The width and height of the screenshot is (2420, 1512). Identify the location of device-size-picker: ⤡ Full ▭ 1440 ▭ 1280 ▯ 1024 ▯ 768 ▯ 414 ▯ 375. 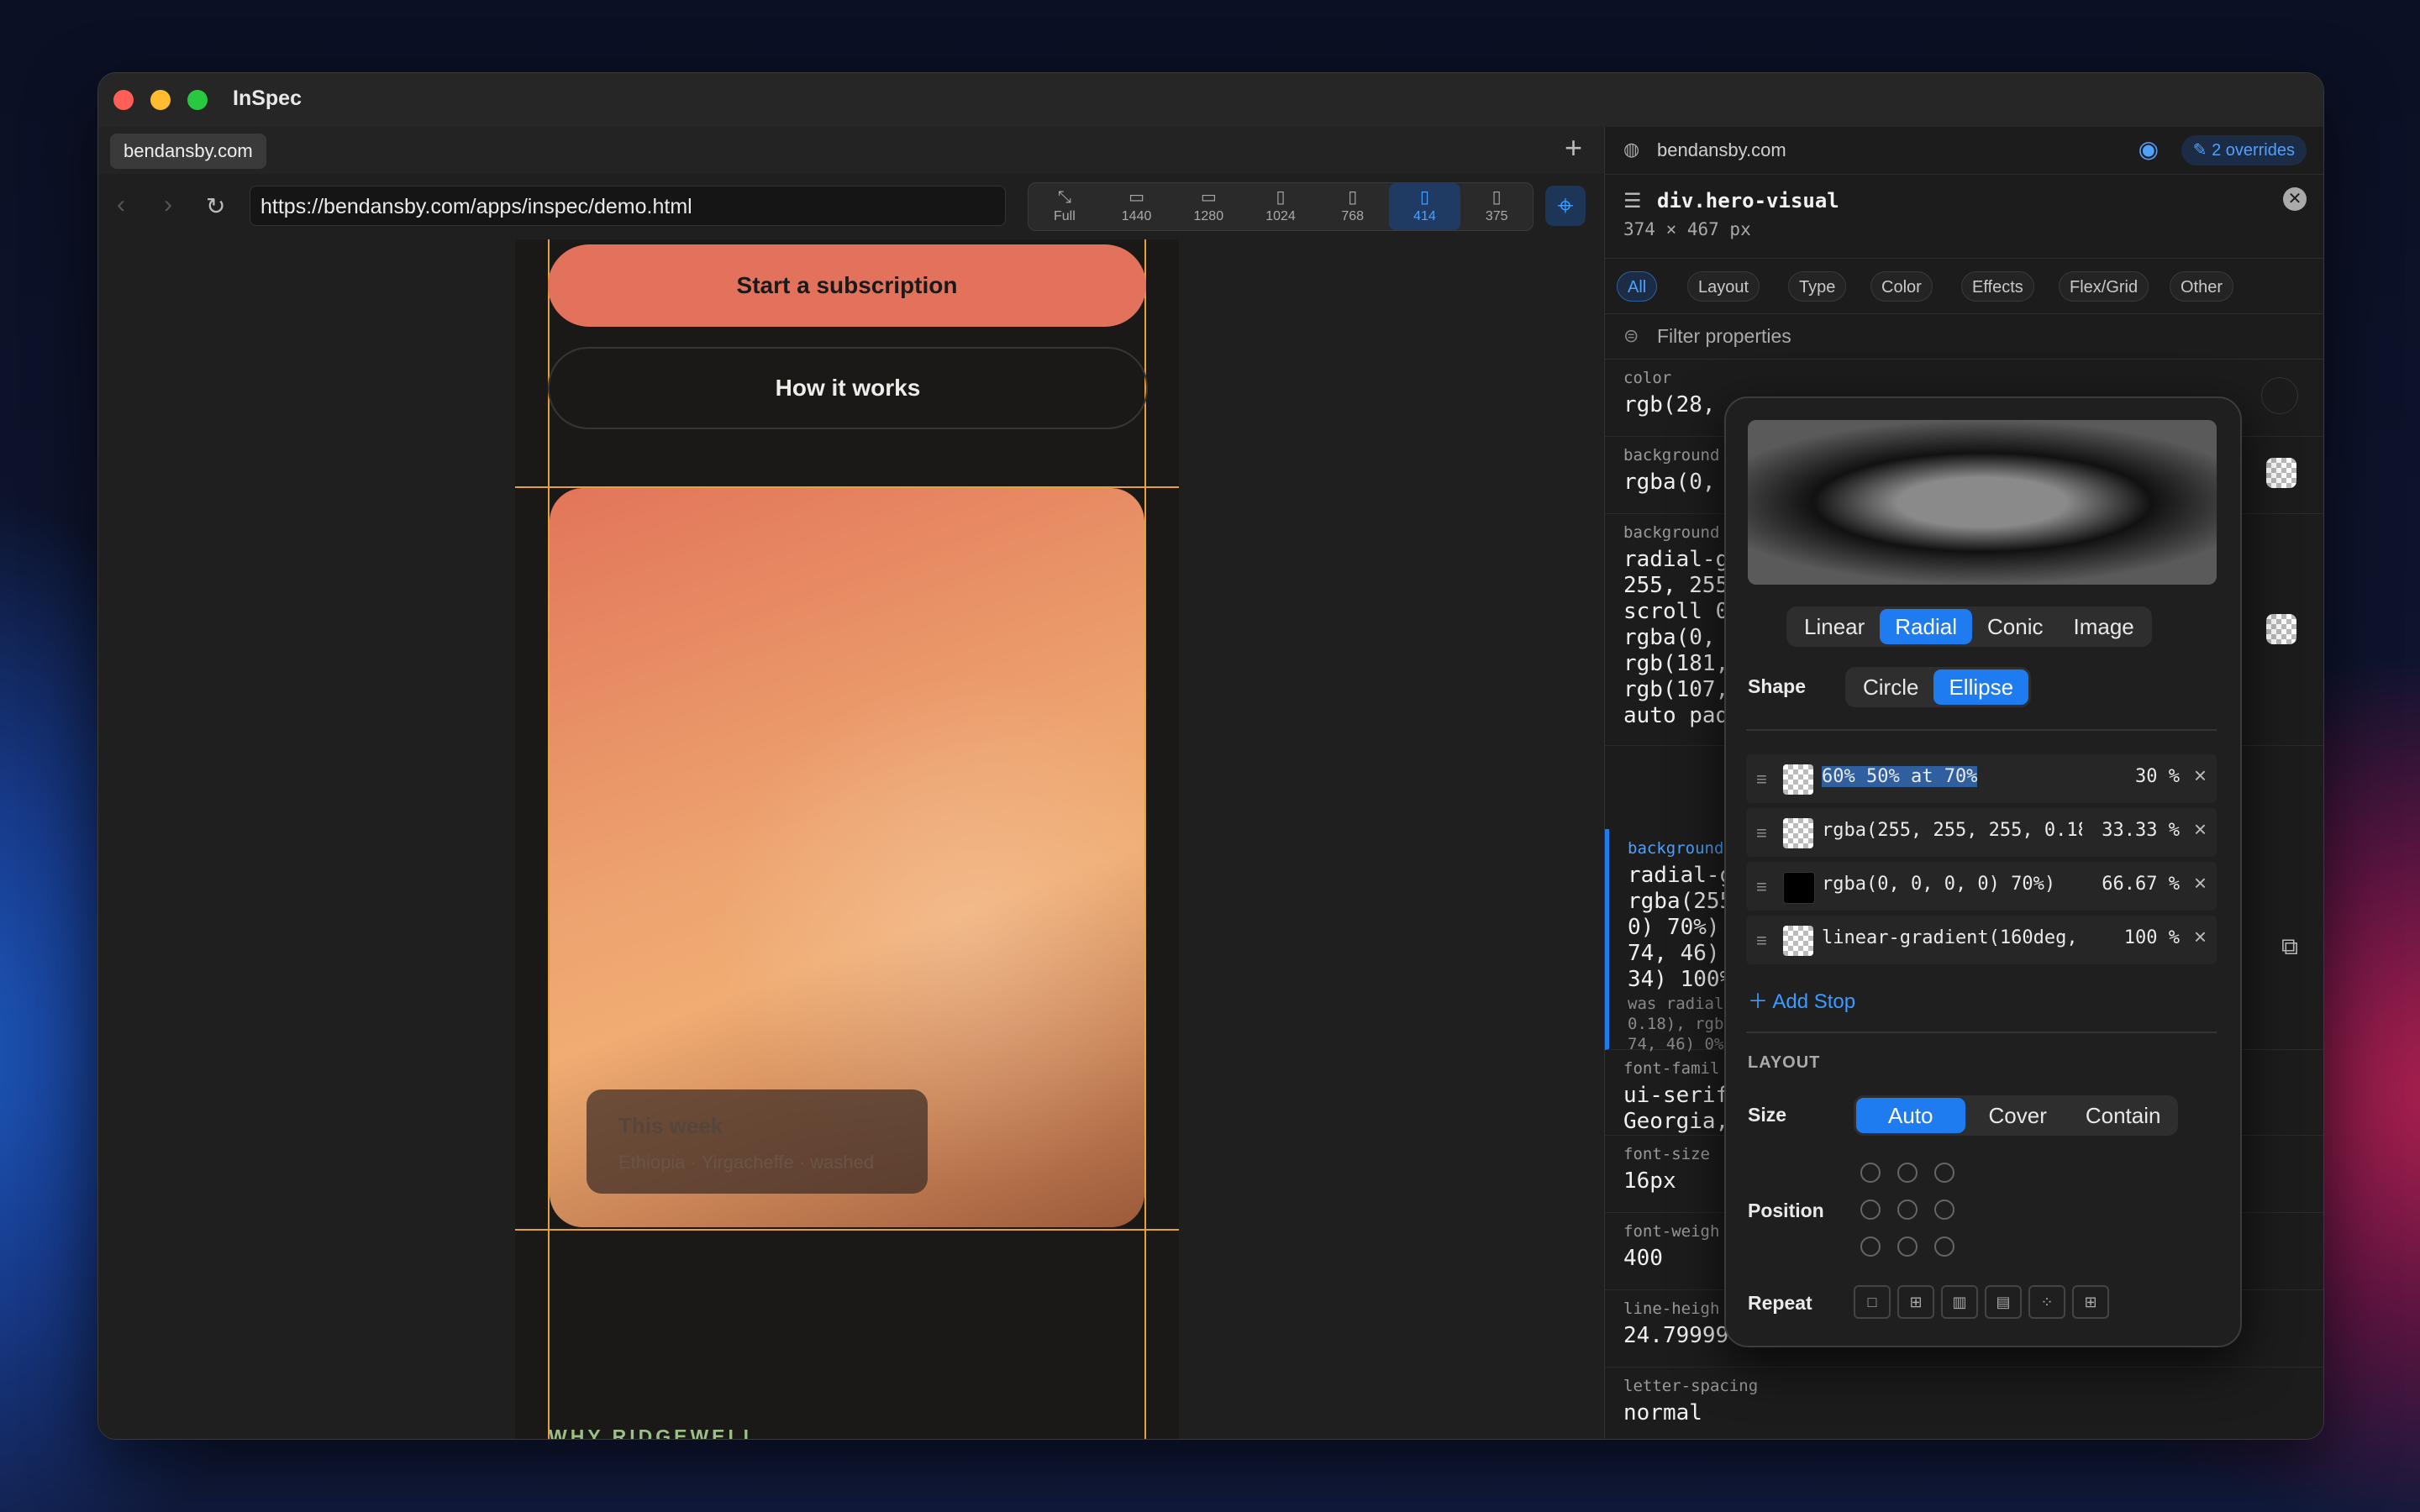
(1281, 206).